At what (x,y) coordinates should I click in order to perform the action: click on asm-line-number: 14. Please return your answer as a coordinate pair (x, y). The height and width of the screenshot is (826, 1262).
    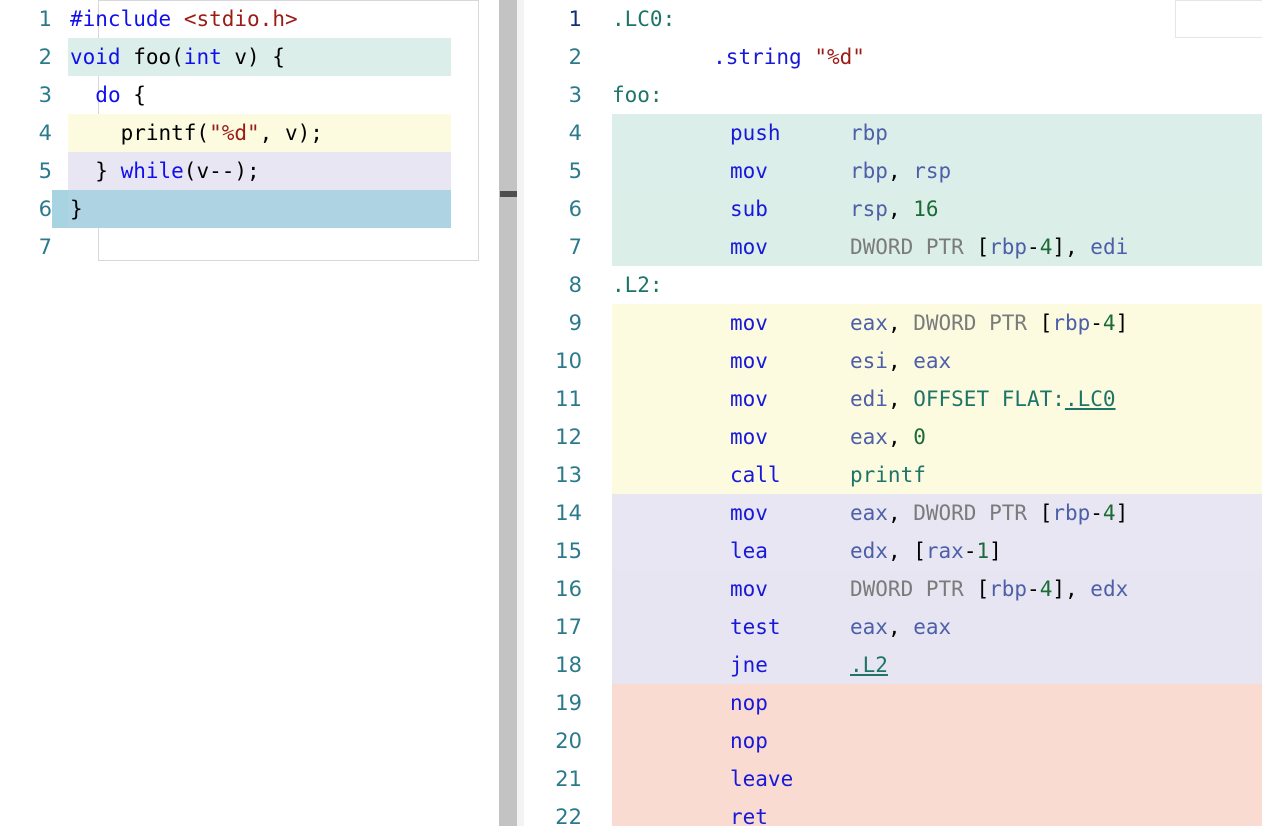
    Looking at the image, I should click on (556, 513).